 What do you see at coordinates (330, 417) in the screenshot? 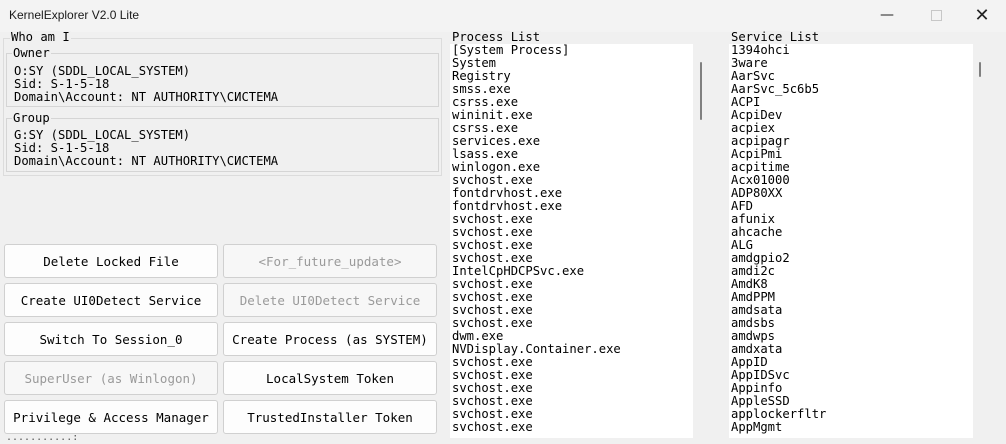
I see `trustedinstaller-token-button: TrustedInstaller Token` at bounding box center [330, 417].